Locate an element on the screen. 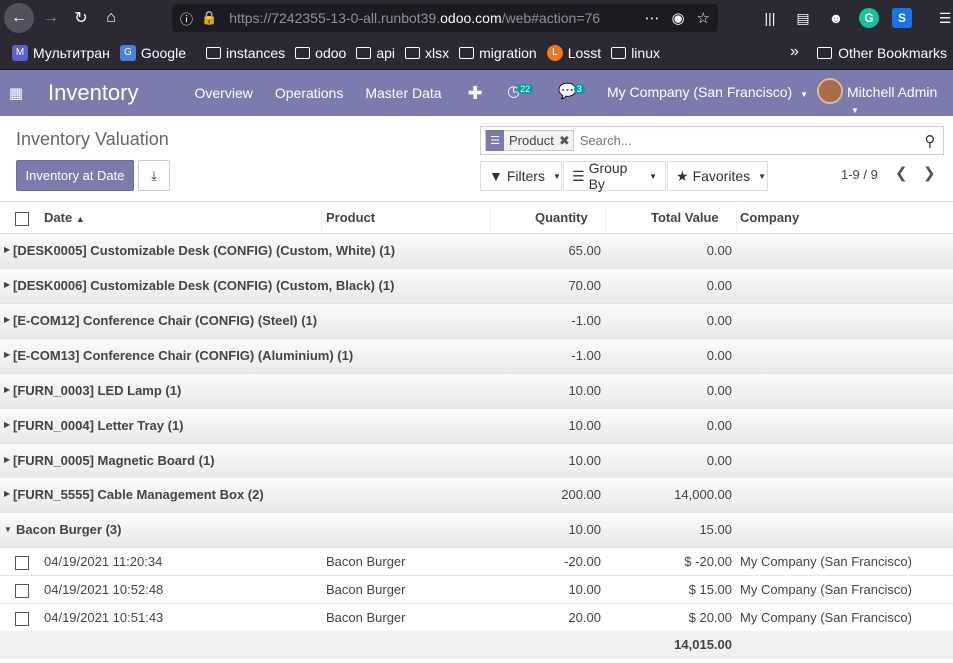  plus-icon: ✚ is located at coordinates (475, 93).